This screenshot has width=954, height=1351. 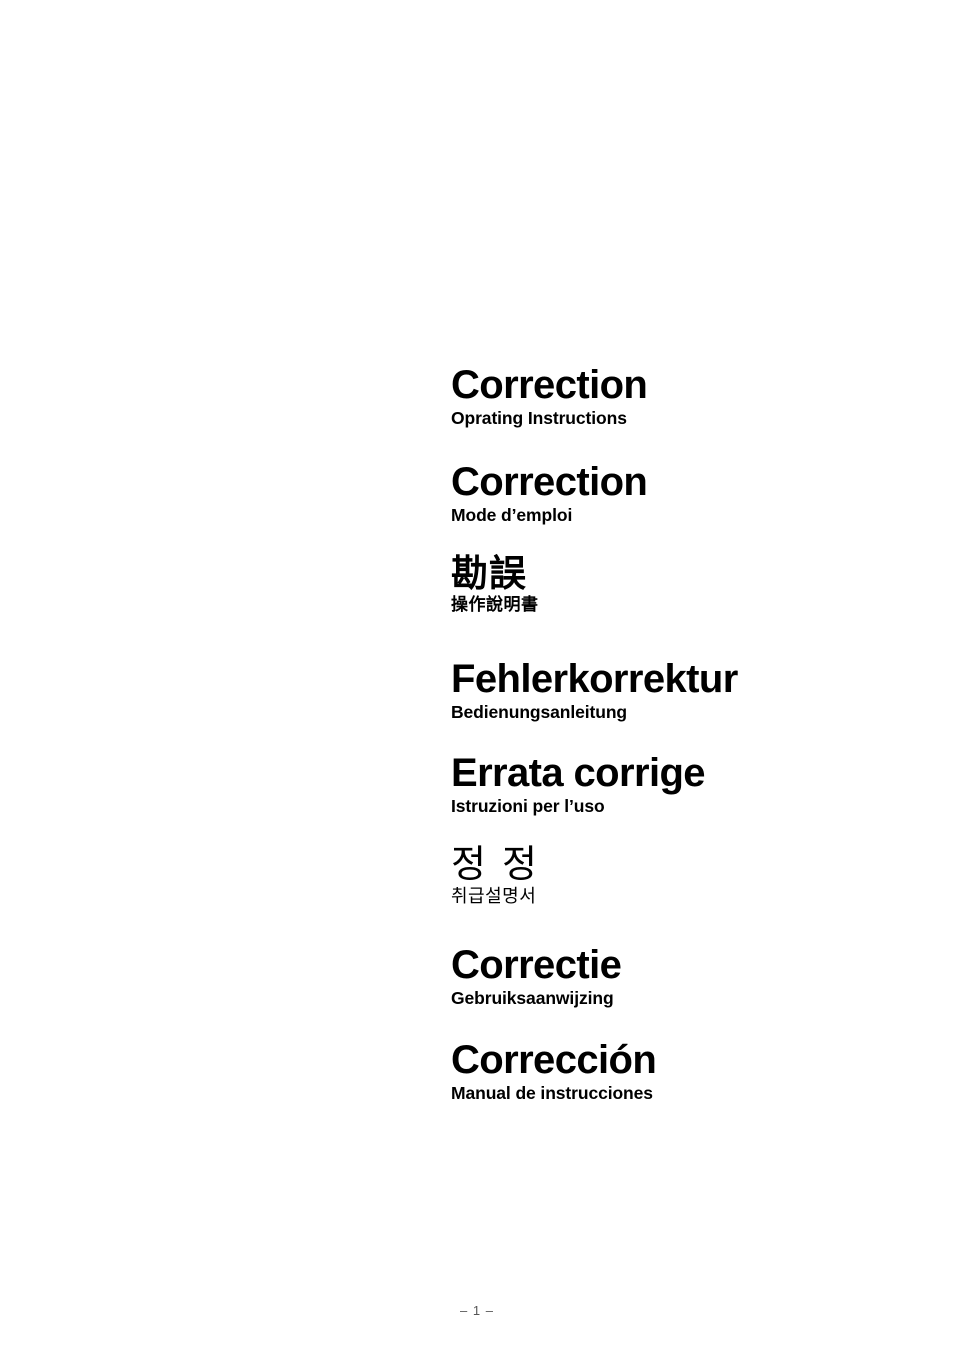 I want to click on page-footer: – 1 –, so click(x=477, y=1311).